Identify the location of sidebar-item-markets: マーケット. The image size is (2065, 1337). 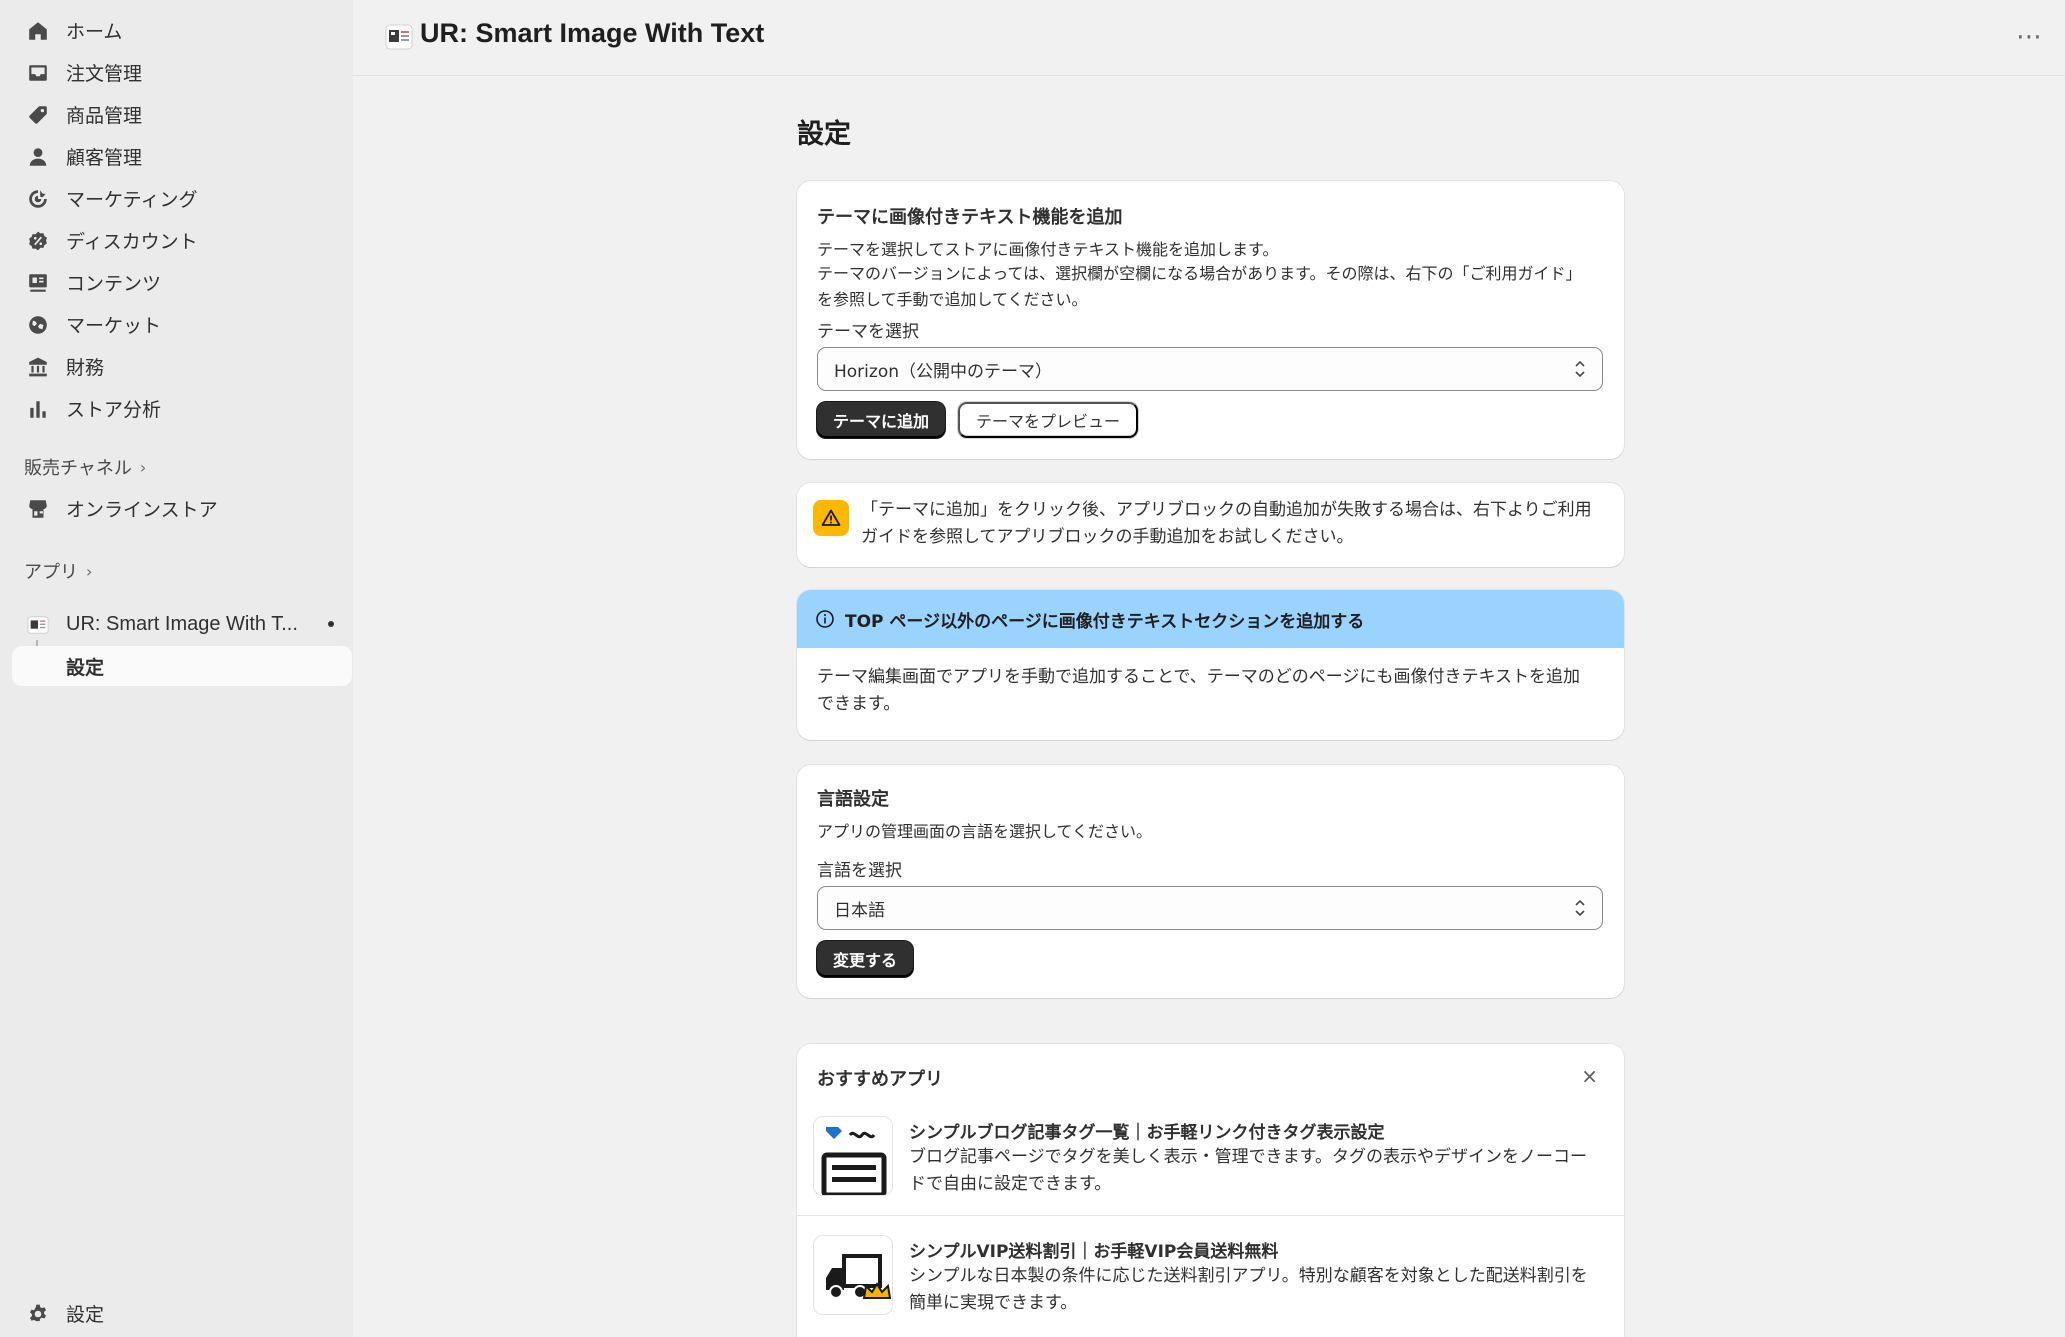
(182, 324).